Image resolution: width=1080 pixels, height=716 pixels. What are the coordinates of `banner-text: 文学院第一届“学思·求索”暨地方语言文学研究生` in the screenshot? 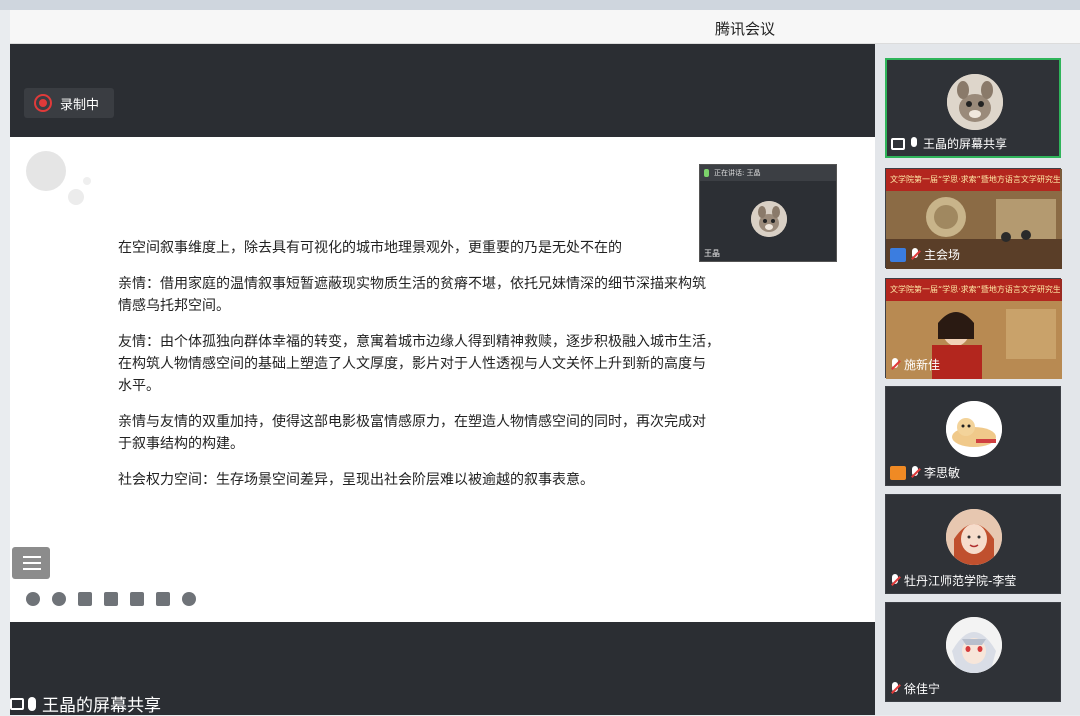 It's located at (973, 290).